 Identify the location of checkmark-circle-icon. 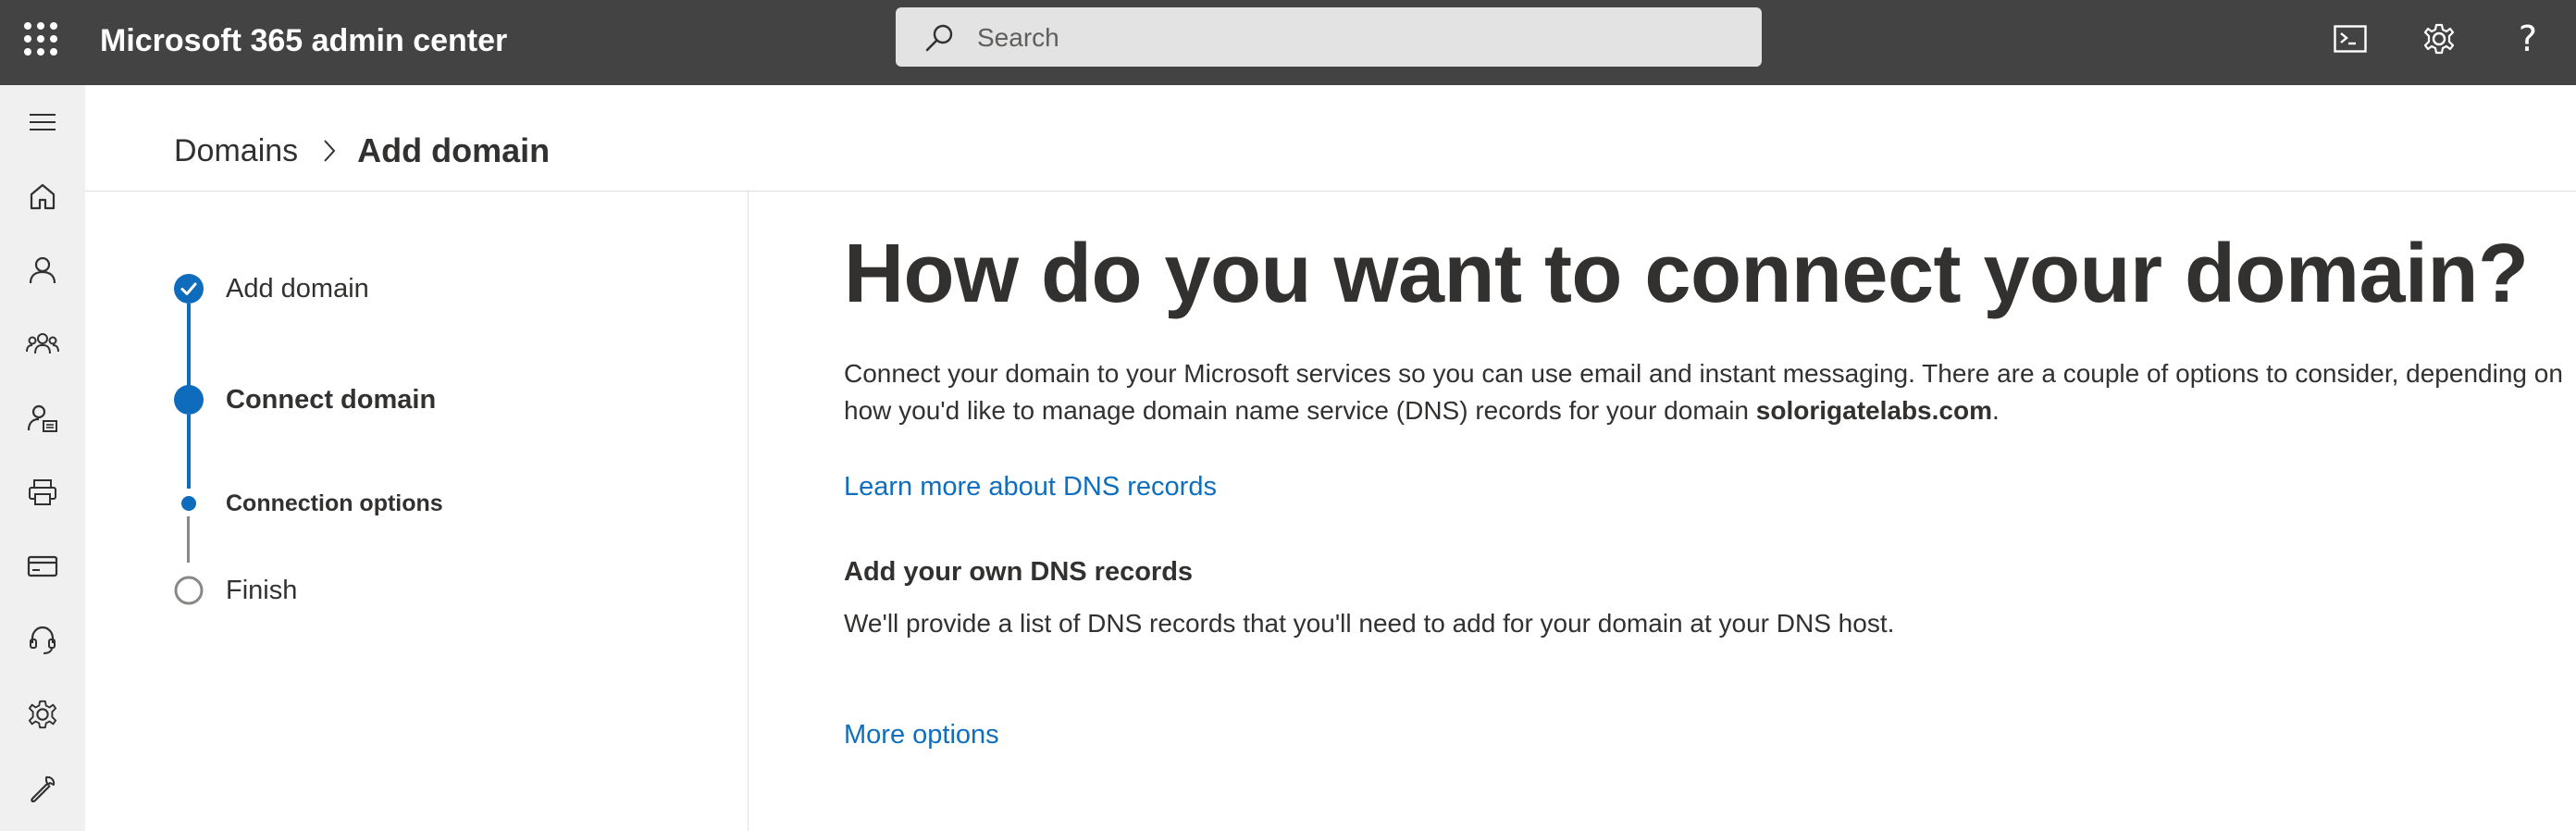
(189, 291).